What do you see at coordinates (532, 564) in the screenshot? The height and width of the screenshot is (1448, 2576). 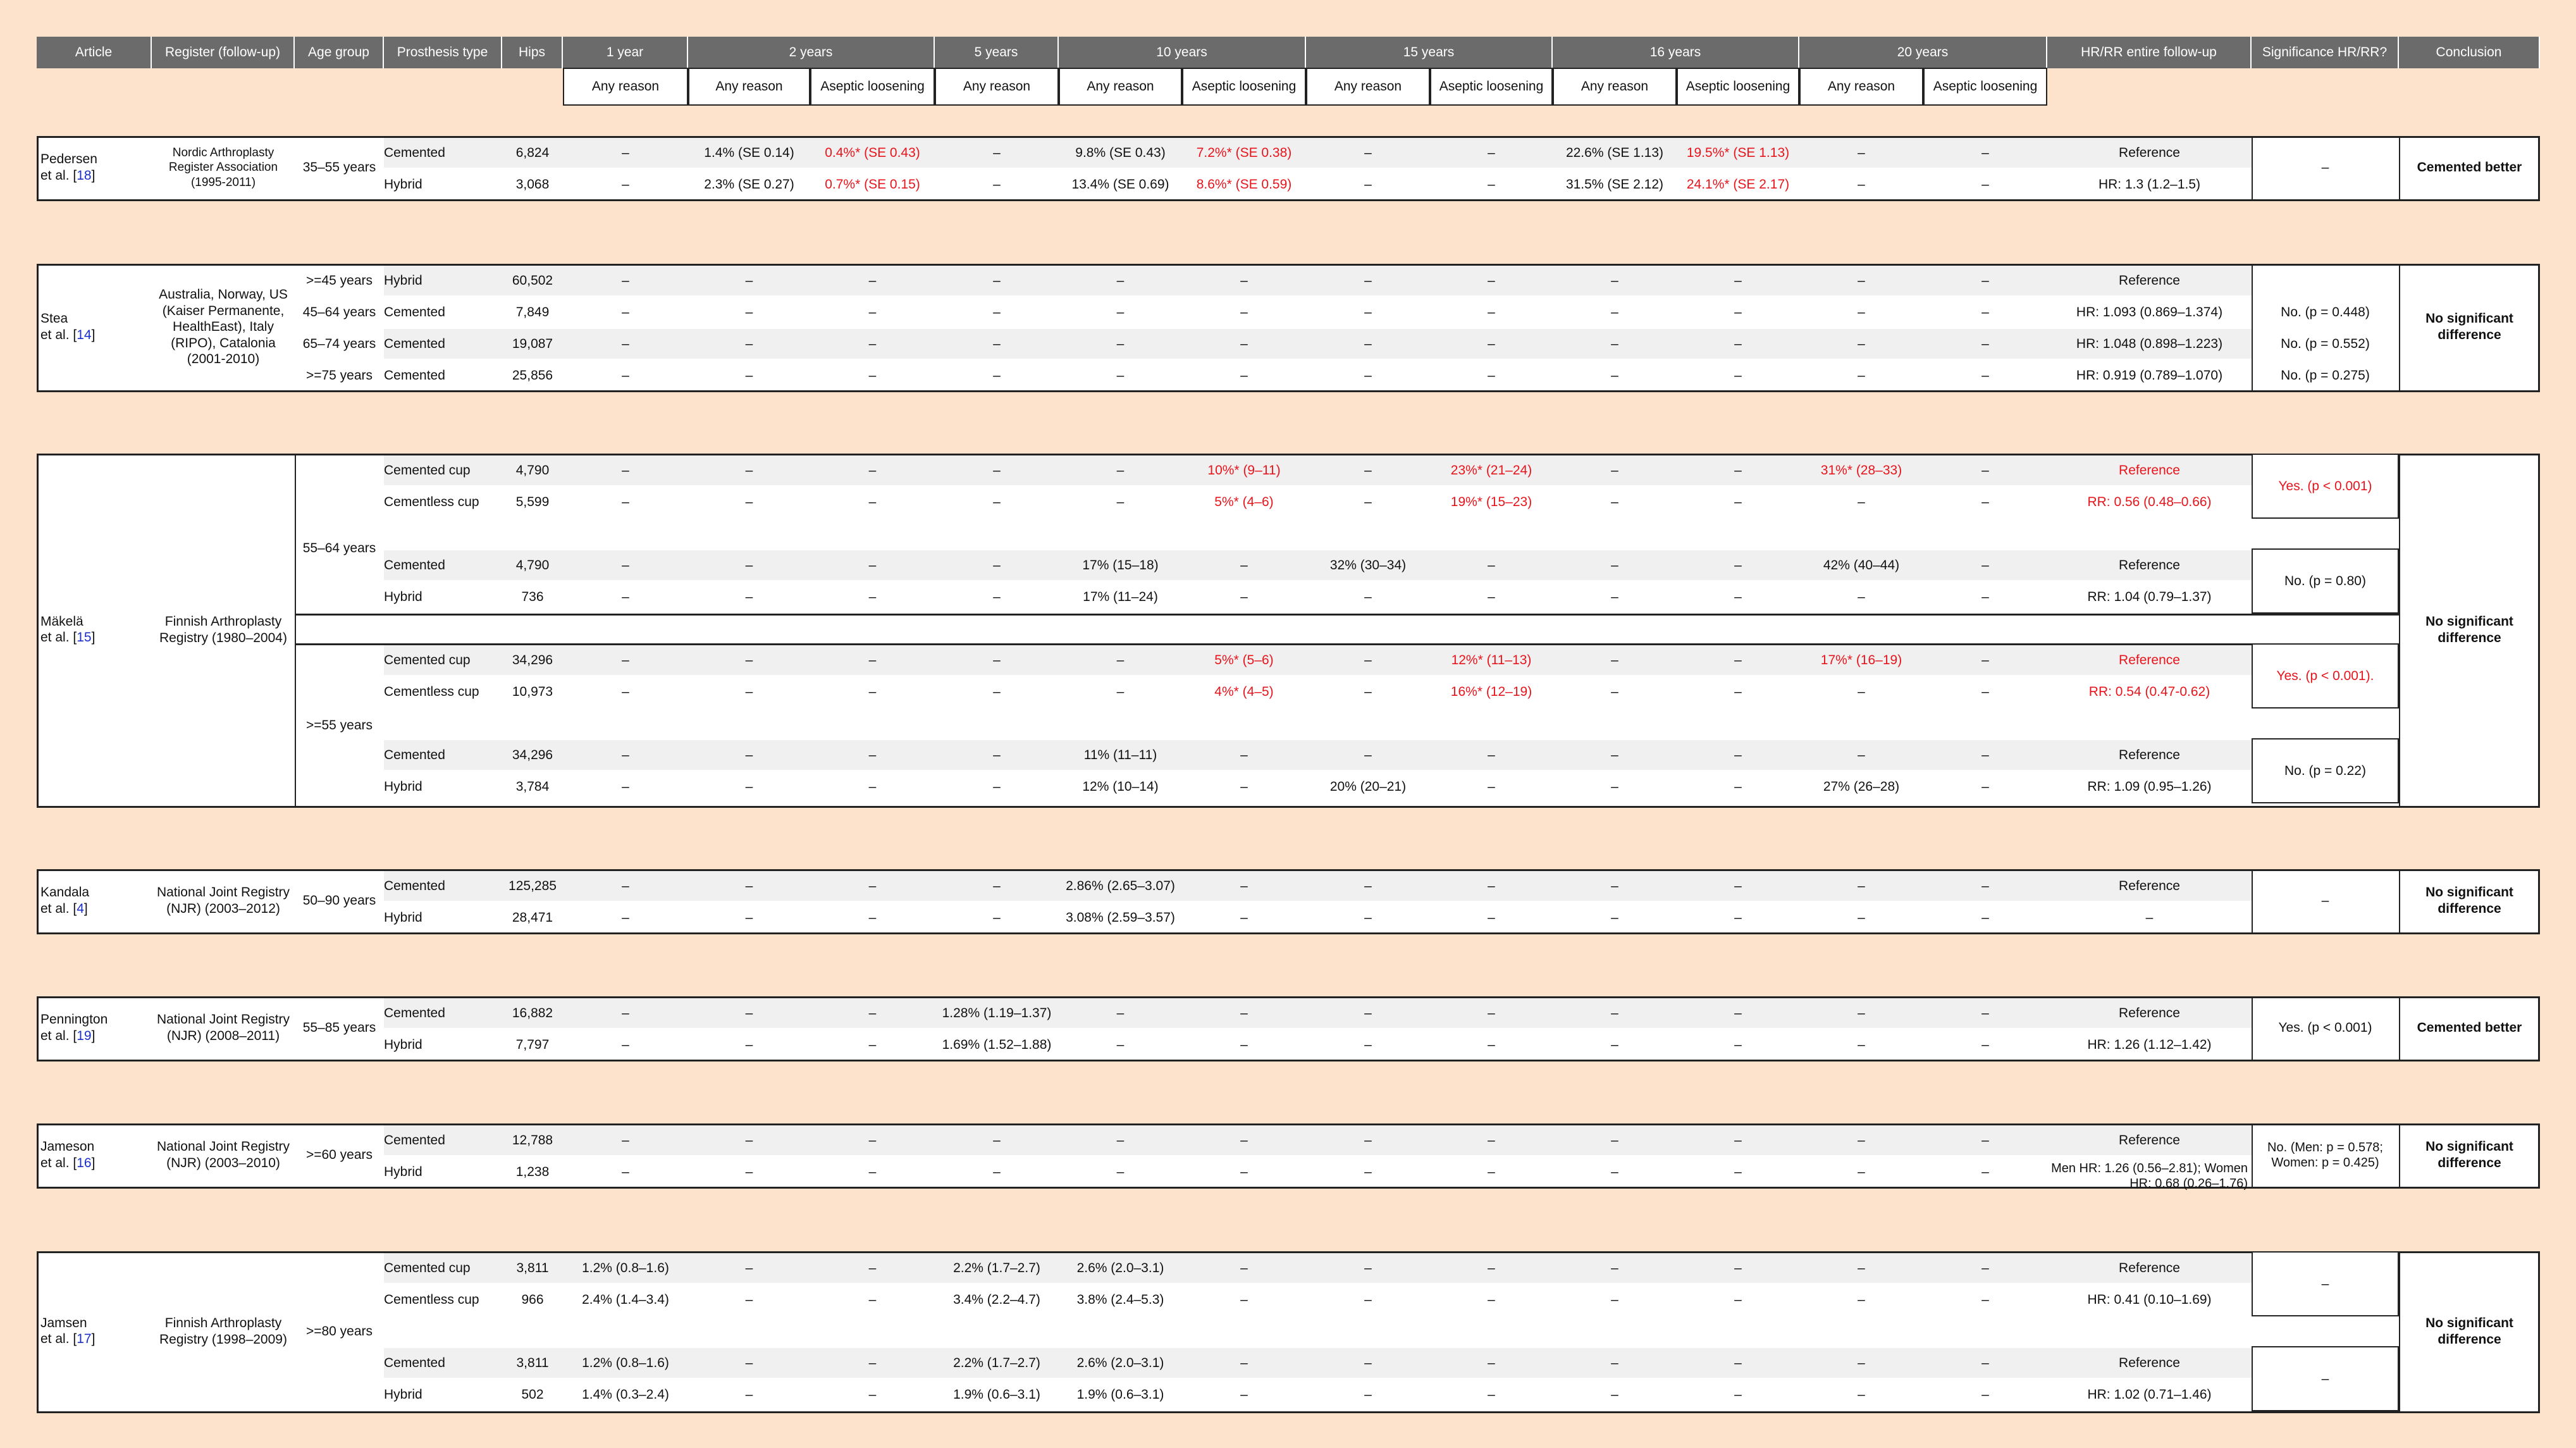 I see `hips-cell: 4,790` at bounding box center [532, 564].